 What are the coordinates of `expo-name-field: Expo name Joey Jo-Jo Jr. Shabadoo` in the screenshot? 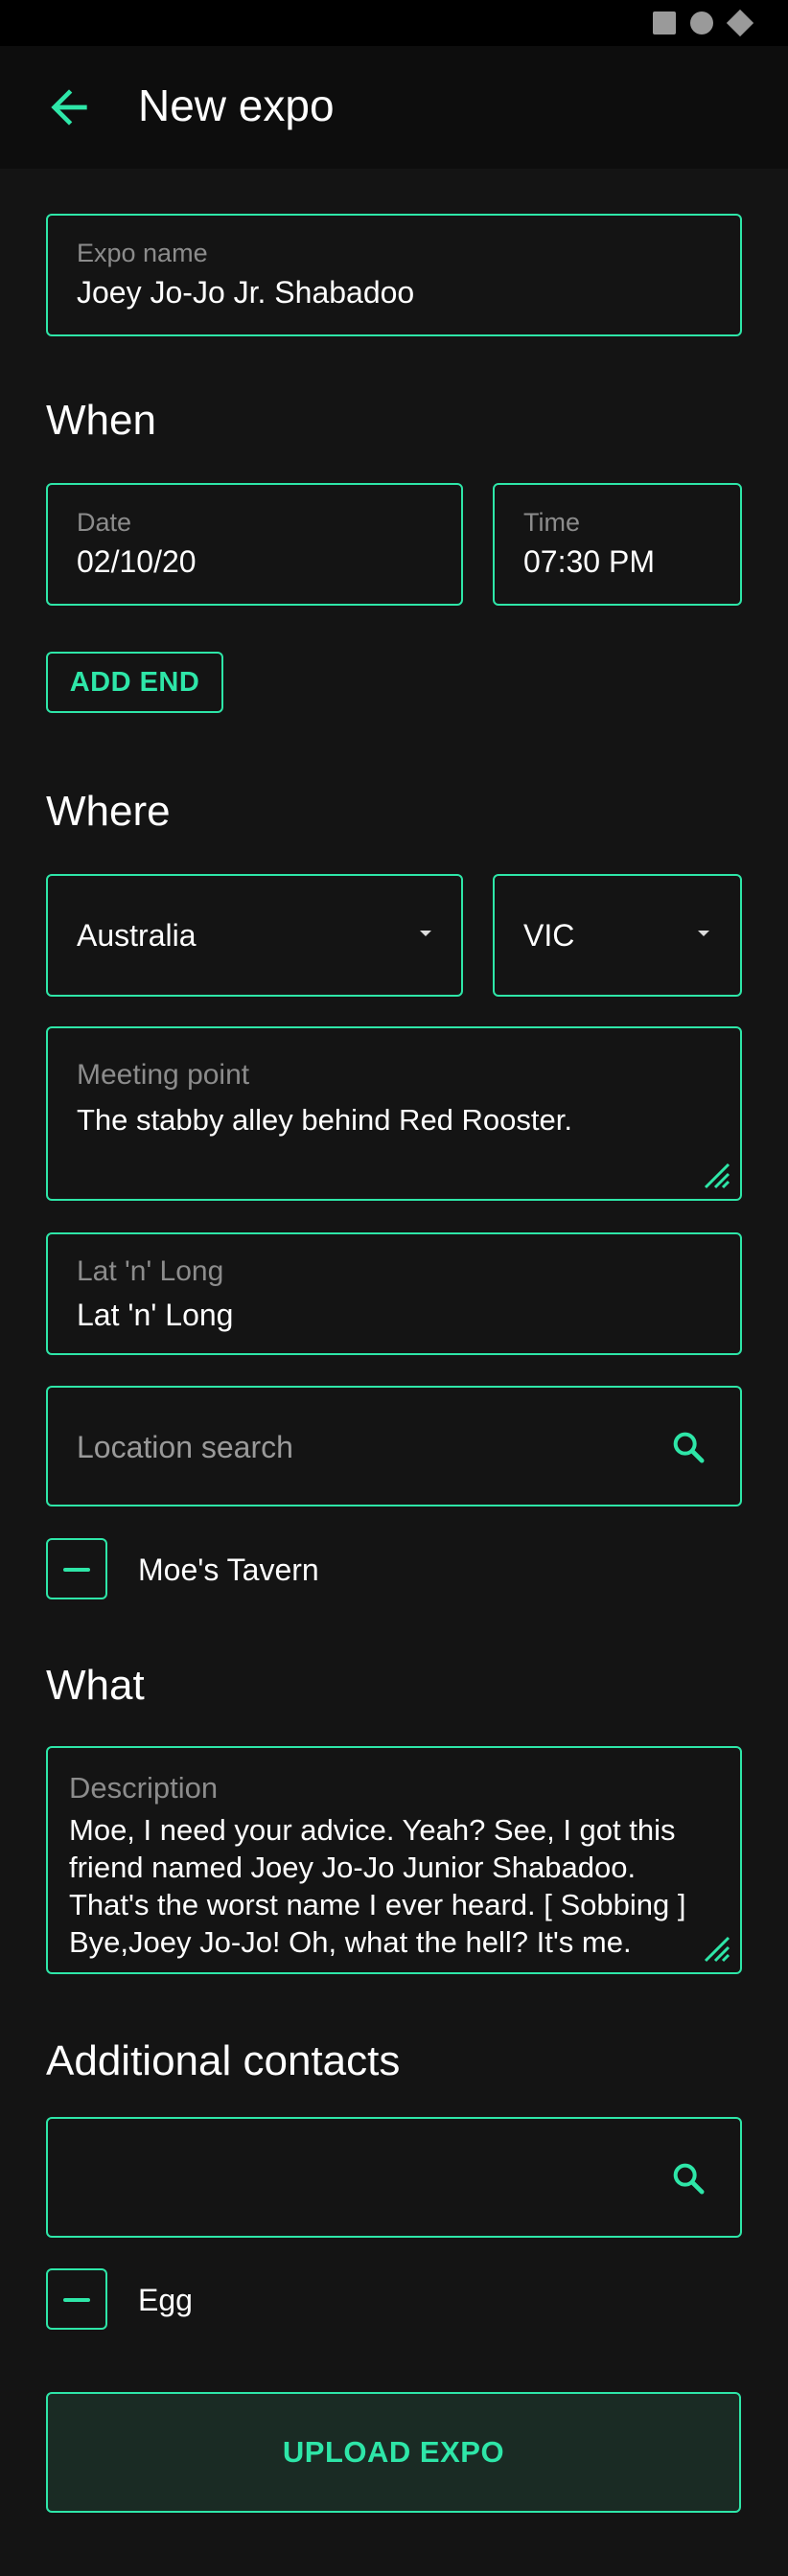 It's located at (394, 275).